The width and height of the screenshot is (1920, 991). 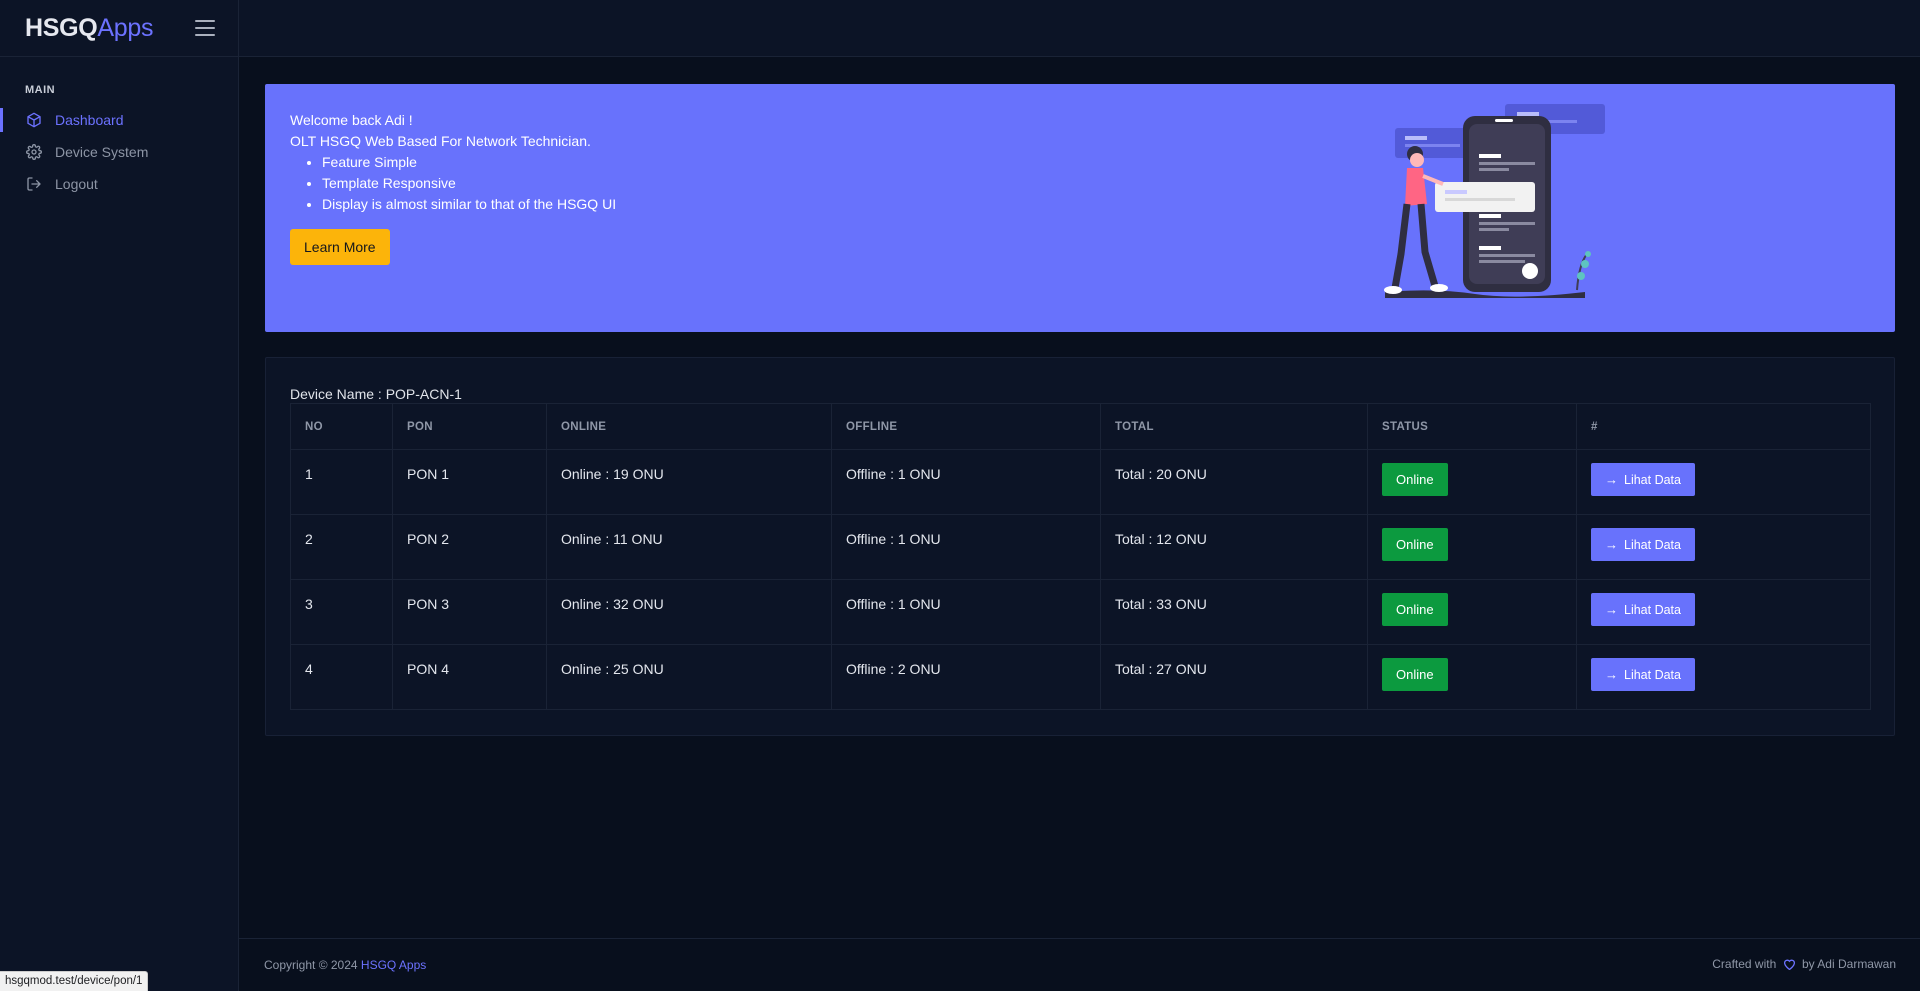 I want to click on status-url: hsgqmod.test/device/pon/1, so click(x=74, y=981).